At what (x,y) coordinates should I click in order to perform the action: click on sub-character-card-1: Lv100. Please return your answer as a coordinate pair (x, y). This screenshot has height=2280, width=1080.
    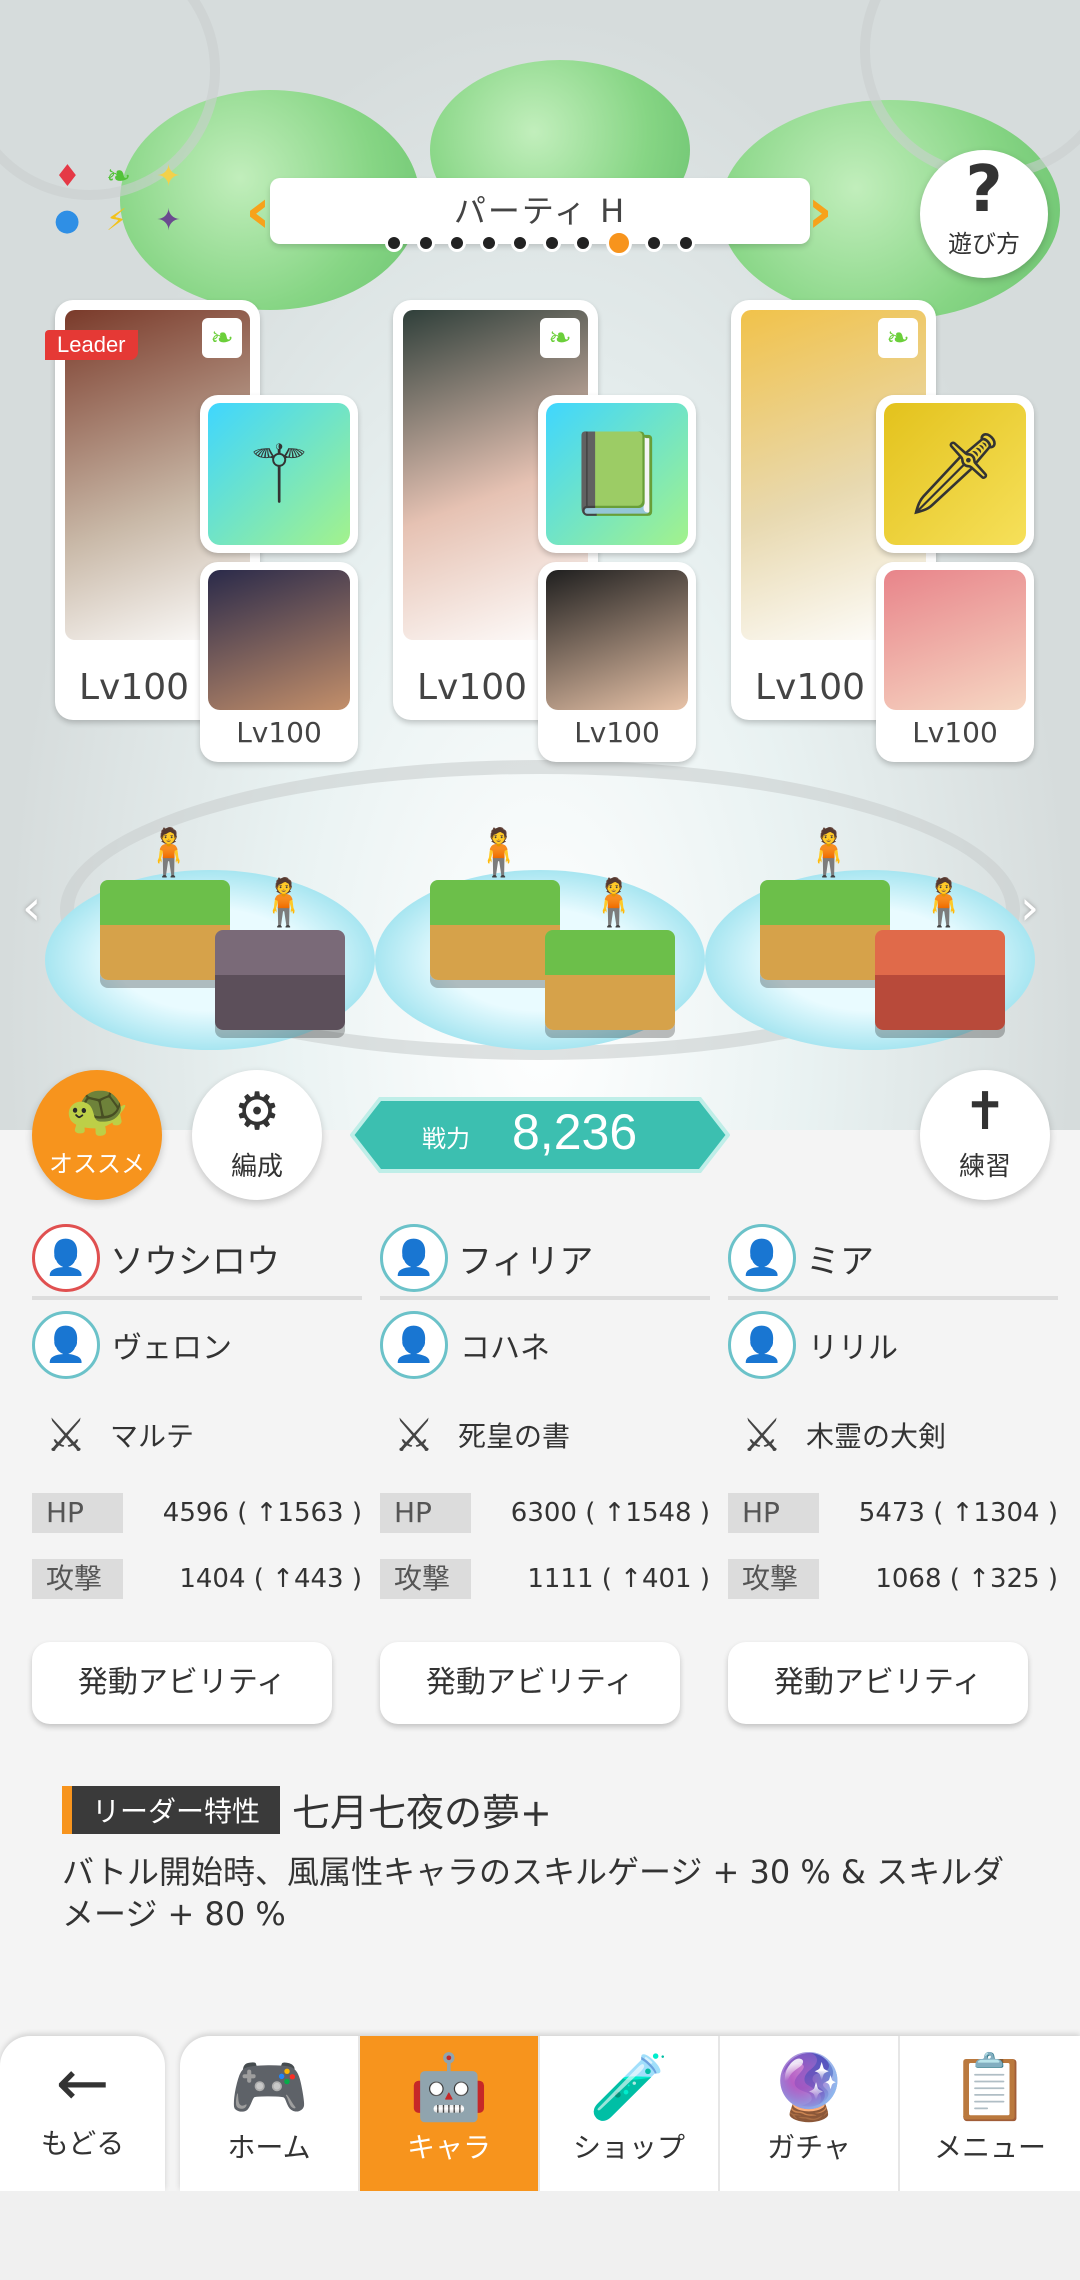
    Looking at the image, I should click on (279, 662).